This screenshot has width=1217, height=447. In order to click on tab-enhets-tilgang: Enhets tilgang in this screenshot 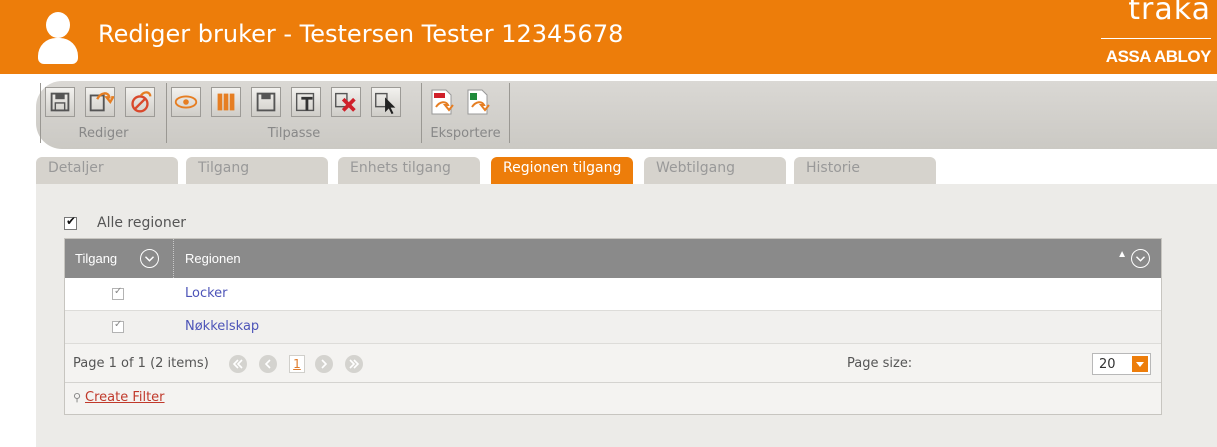, I will do `click(409, 171)`.